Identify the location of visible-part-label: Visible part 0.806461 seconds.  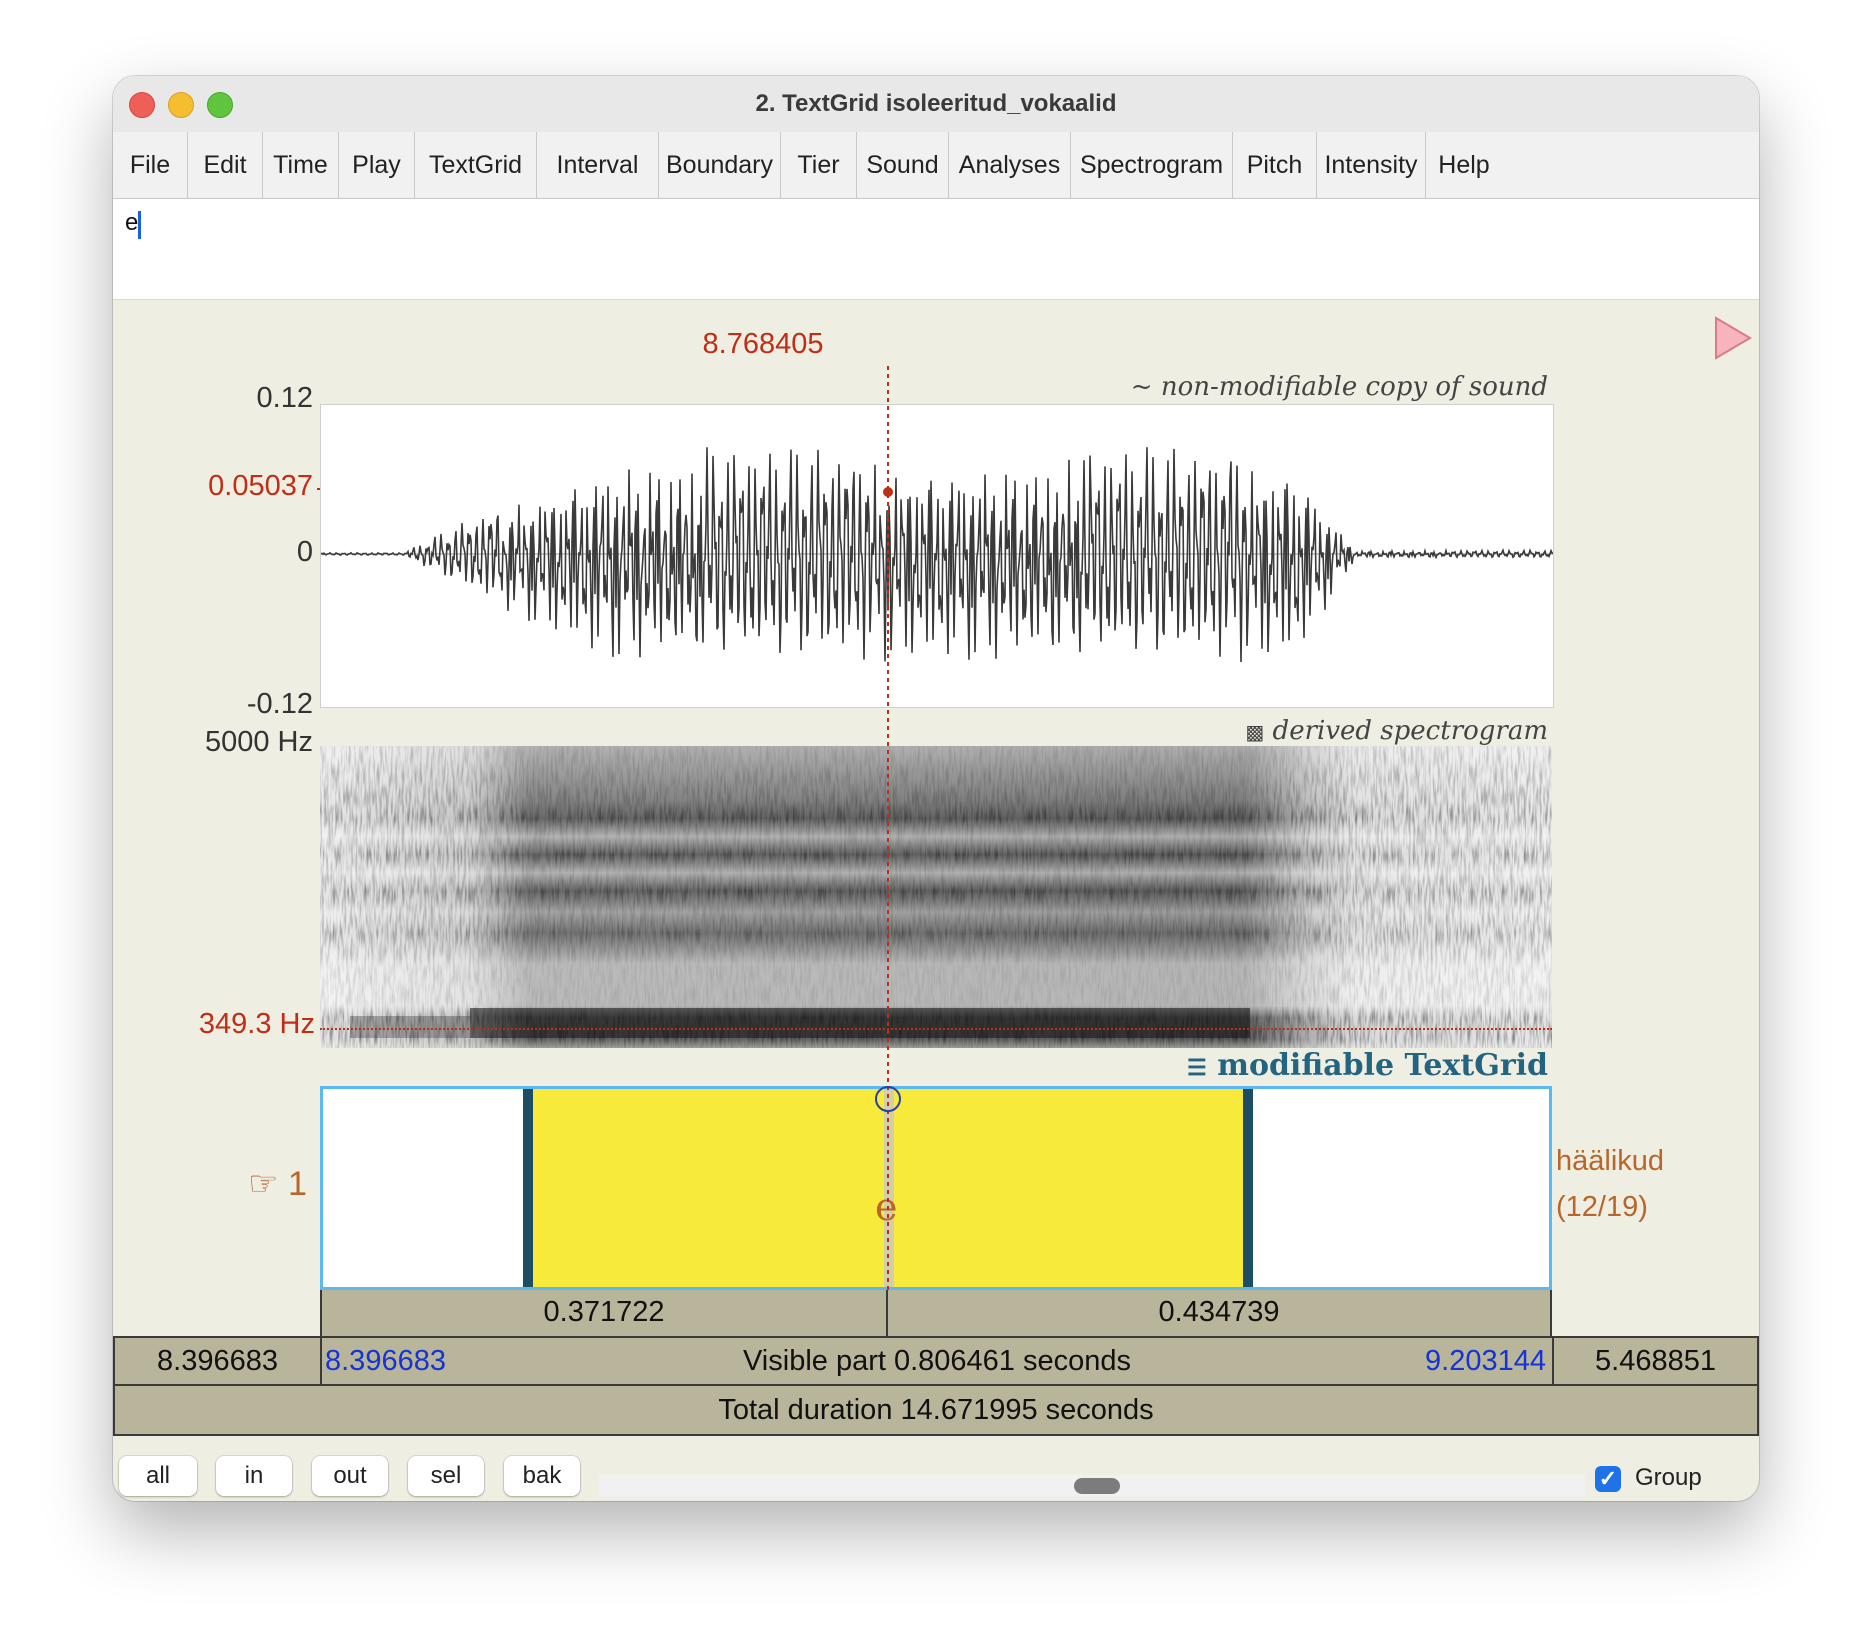
(937, 1361).